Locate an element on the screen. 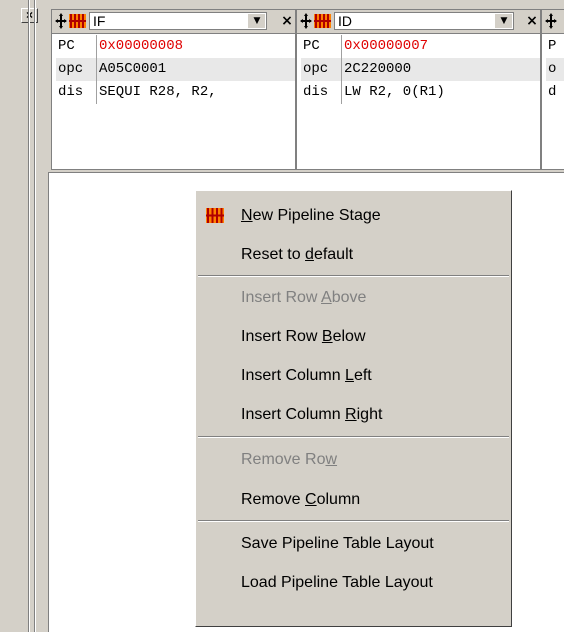  menu-item-insert-column-right: Insert Column Right is located at coordinates (353, 414).